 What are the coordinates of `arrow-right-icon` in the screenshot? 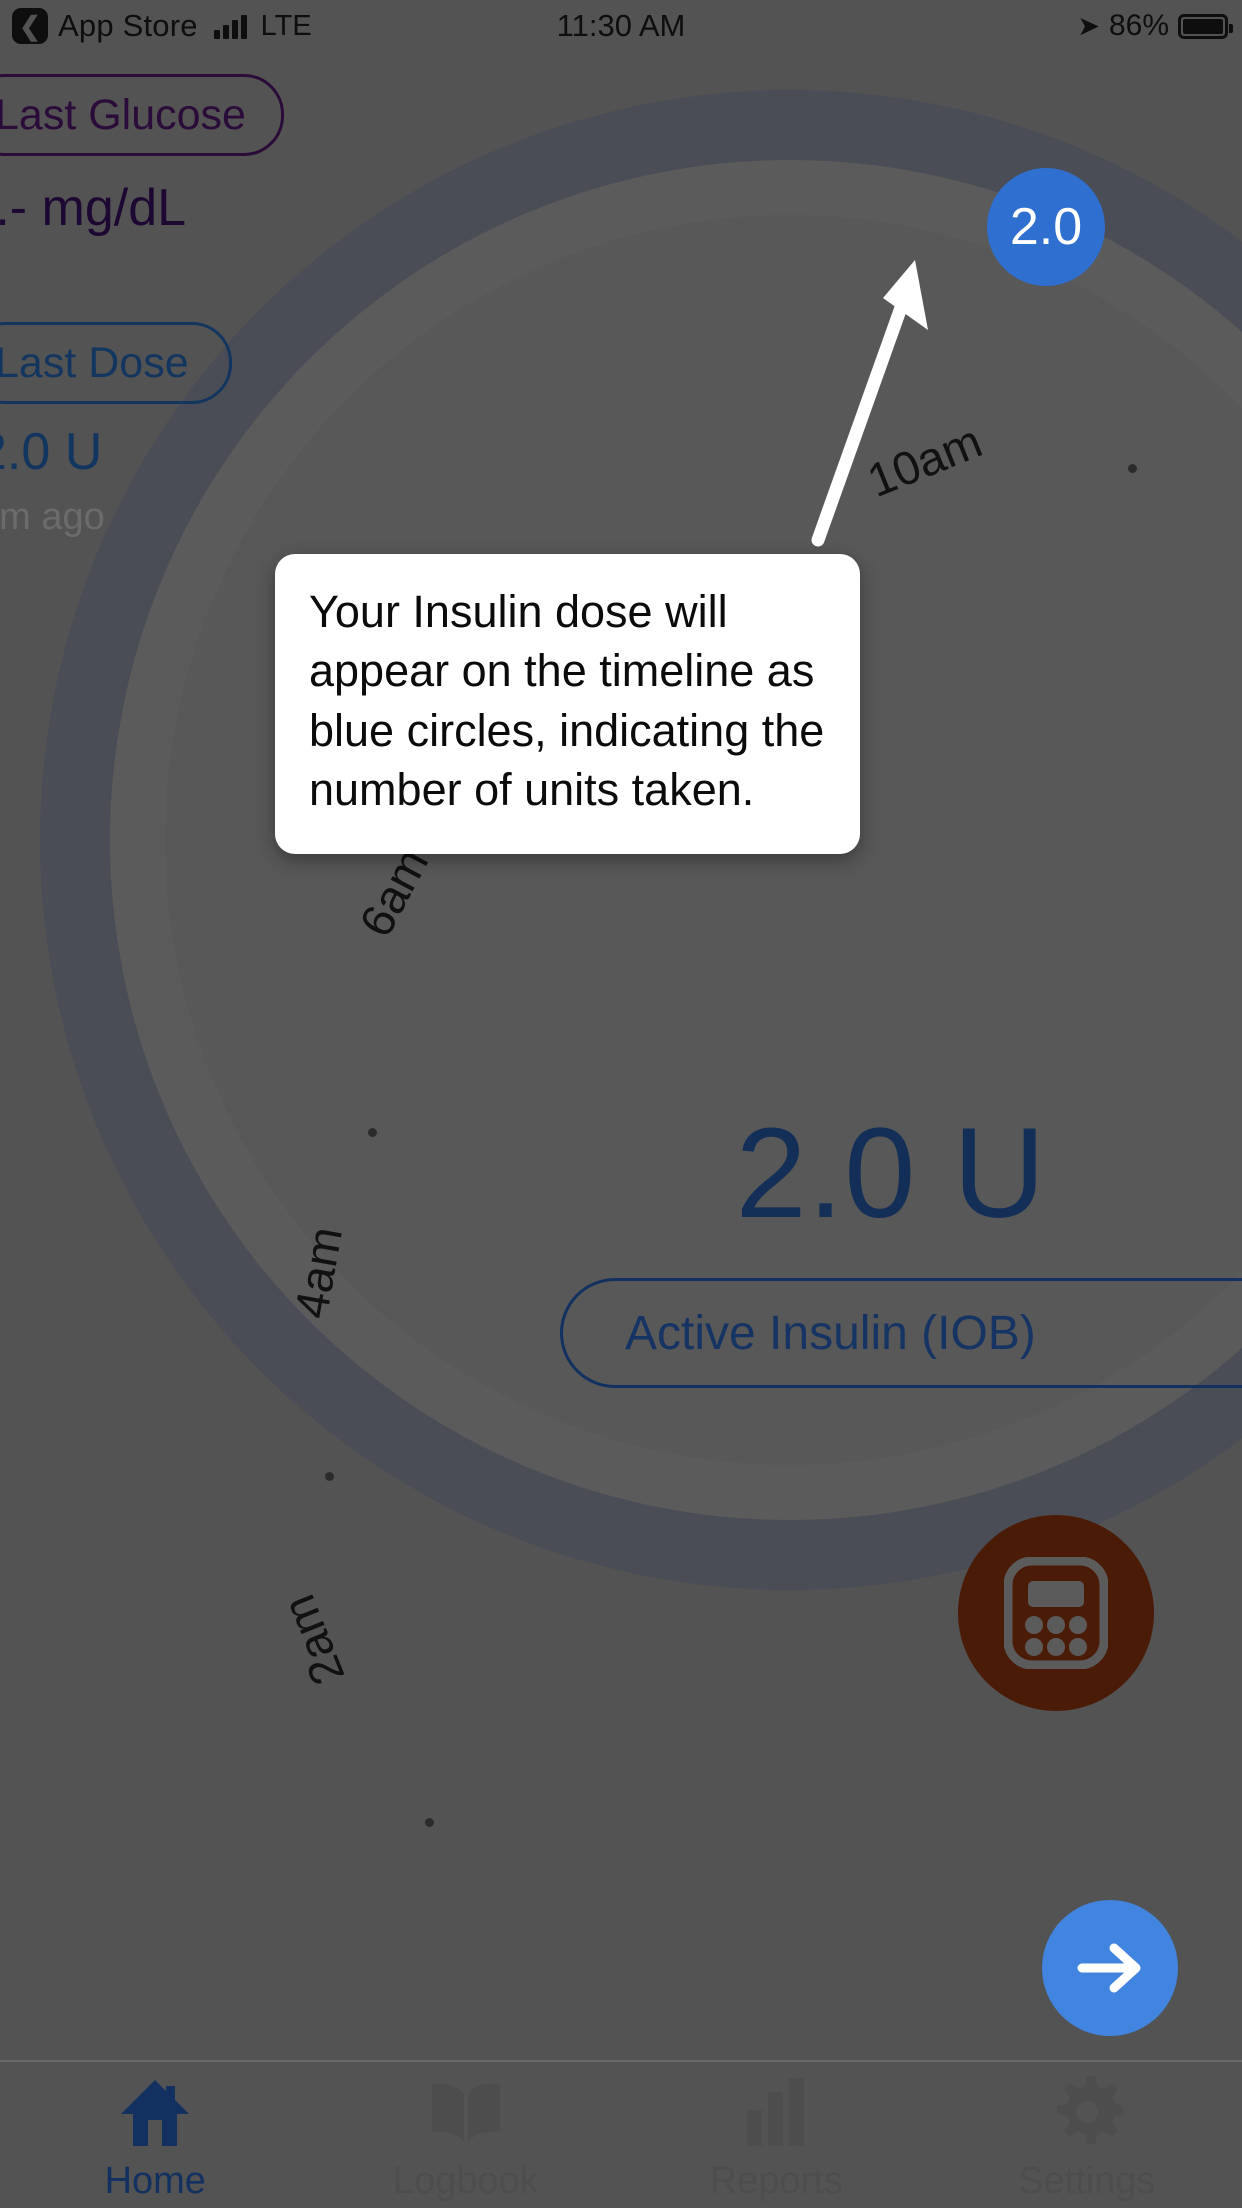 It's located at (1109, 1968).